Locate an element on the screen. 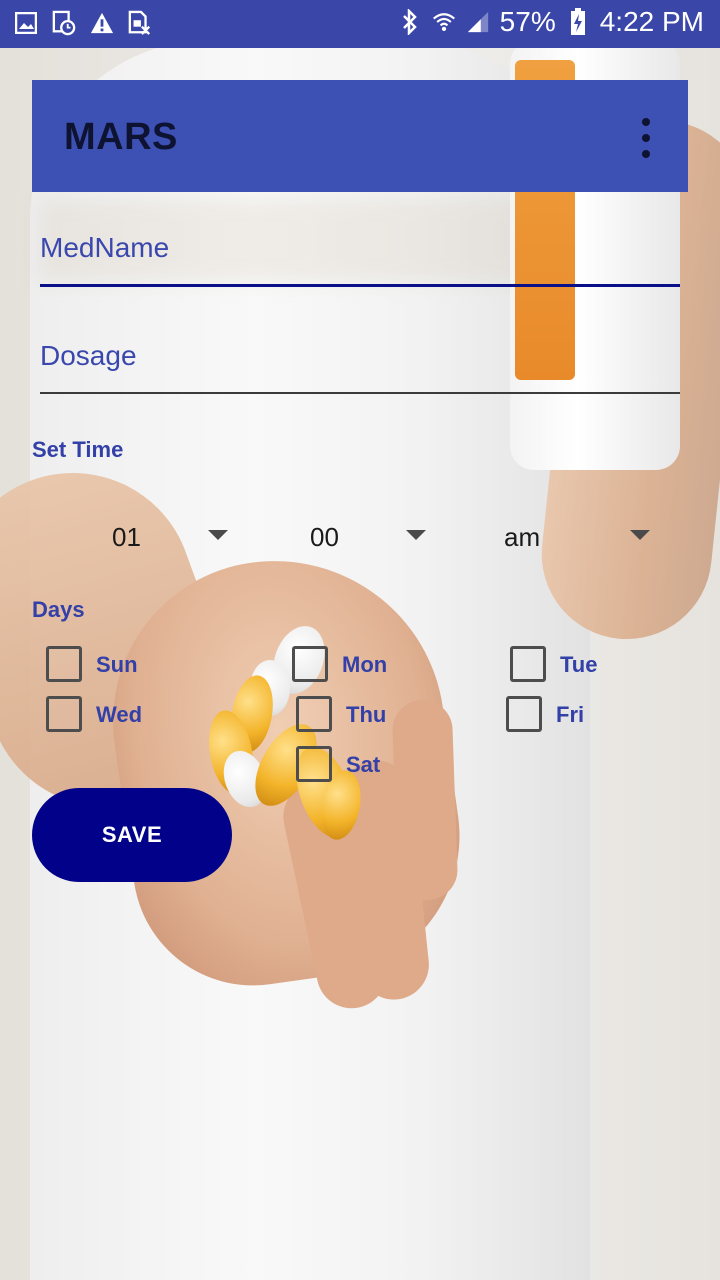  medname-underline is located at coordinates (360, 285).